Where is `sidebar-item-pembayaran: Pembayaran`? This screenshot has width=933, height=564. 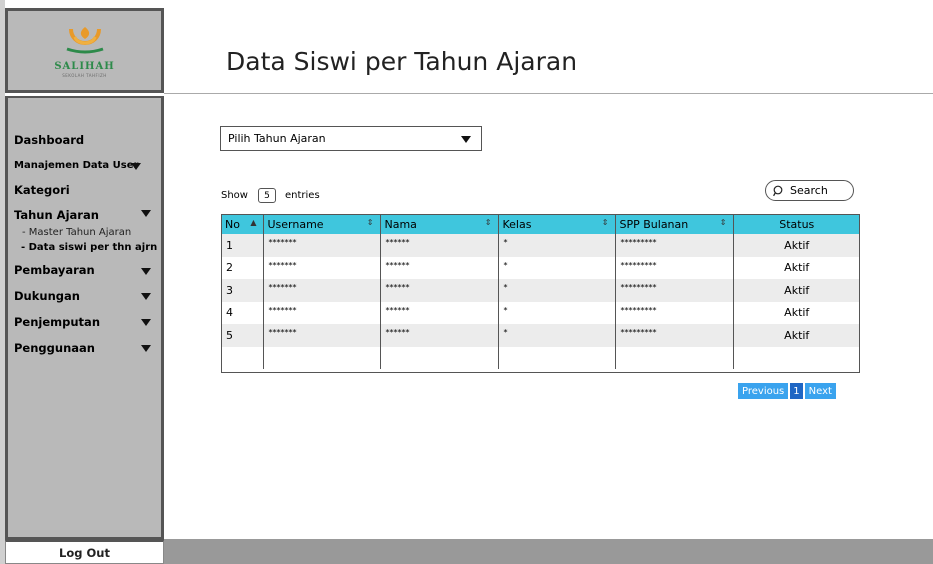
sidebar-item-pembayaran: Pembayaran is located at coordinates (54, 270).